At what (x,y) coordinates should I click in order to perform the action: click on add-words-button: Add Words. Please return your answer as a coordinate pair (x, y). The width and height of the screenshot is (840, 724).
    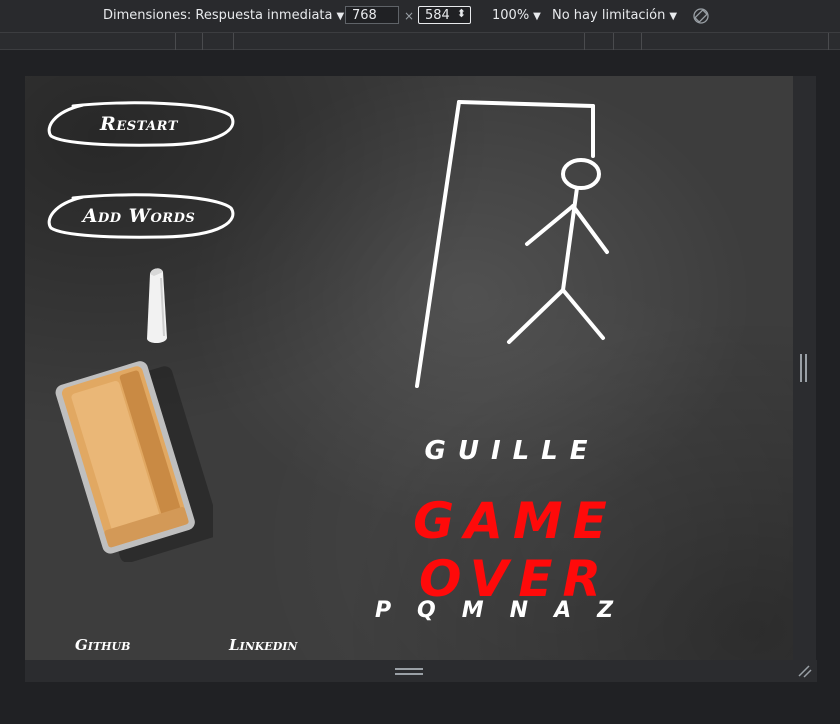
    Looking at the image, I should click on (139, 216).